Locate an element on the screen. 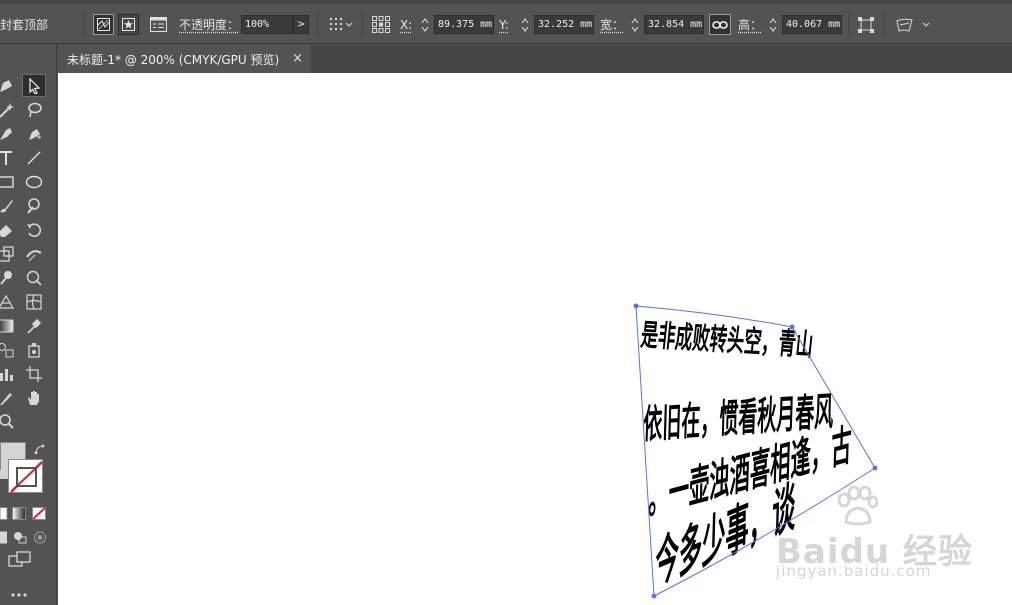 The width and height of the screenshot is (1012, 605). close-tab-icon: × is located at coordinates (297, 58).